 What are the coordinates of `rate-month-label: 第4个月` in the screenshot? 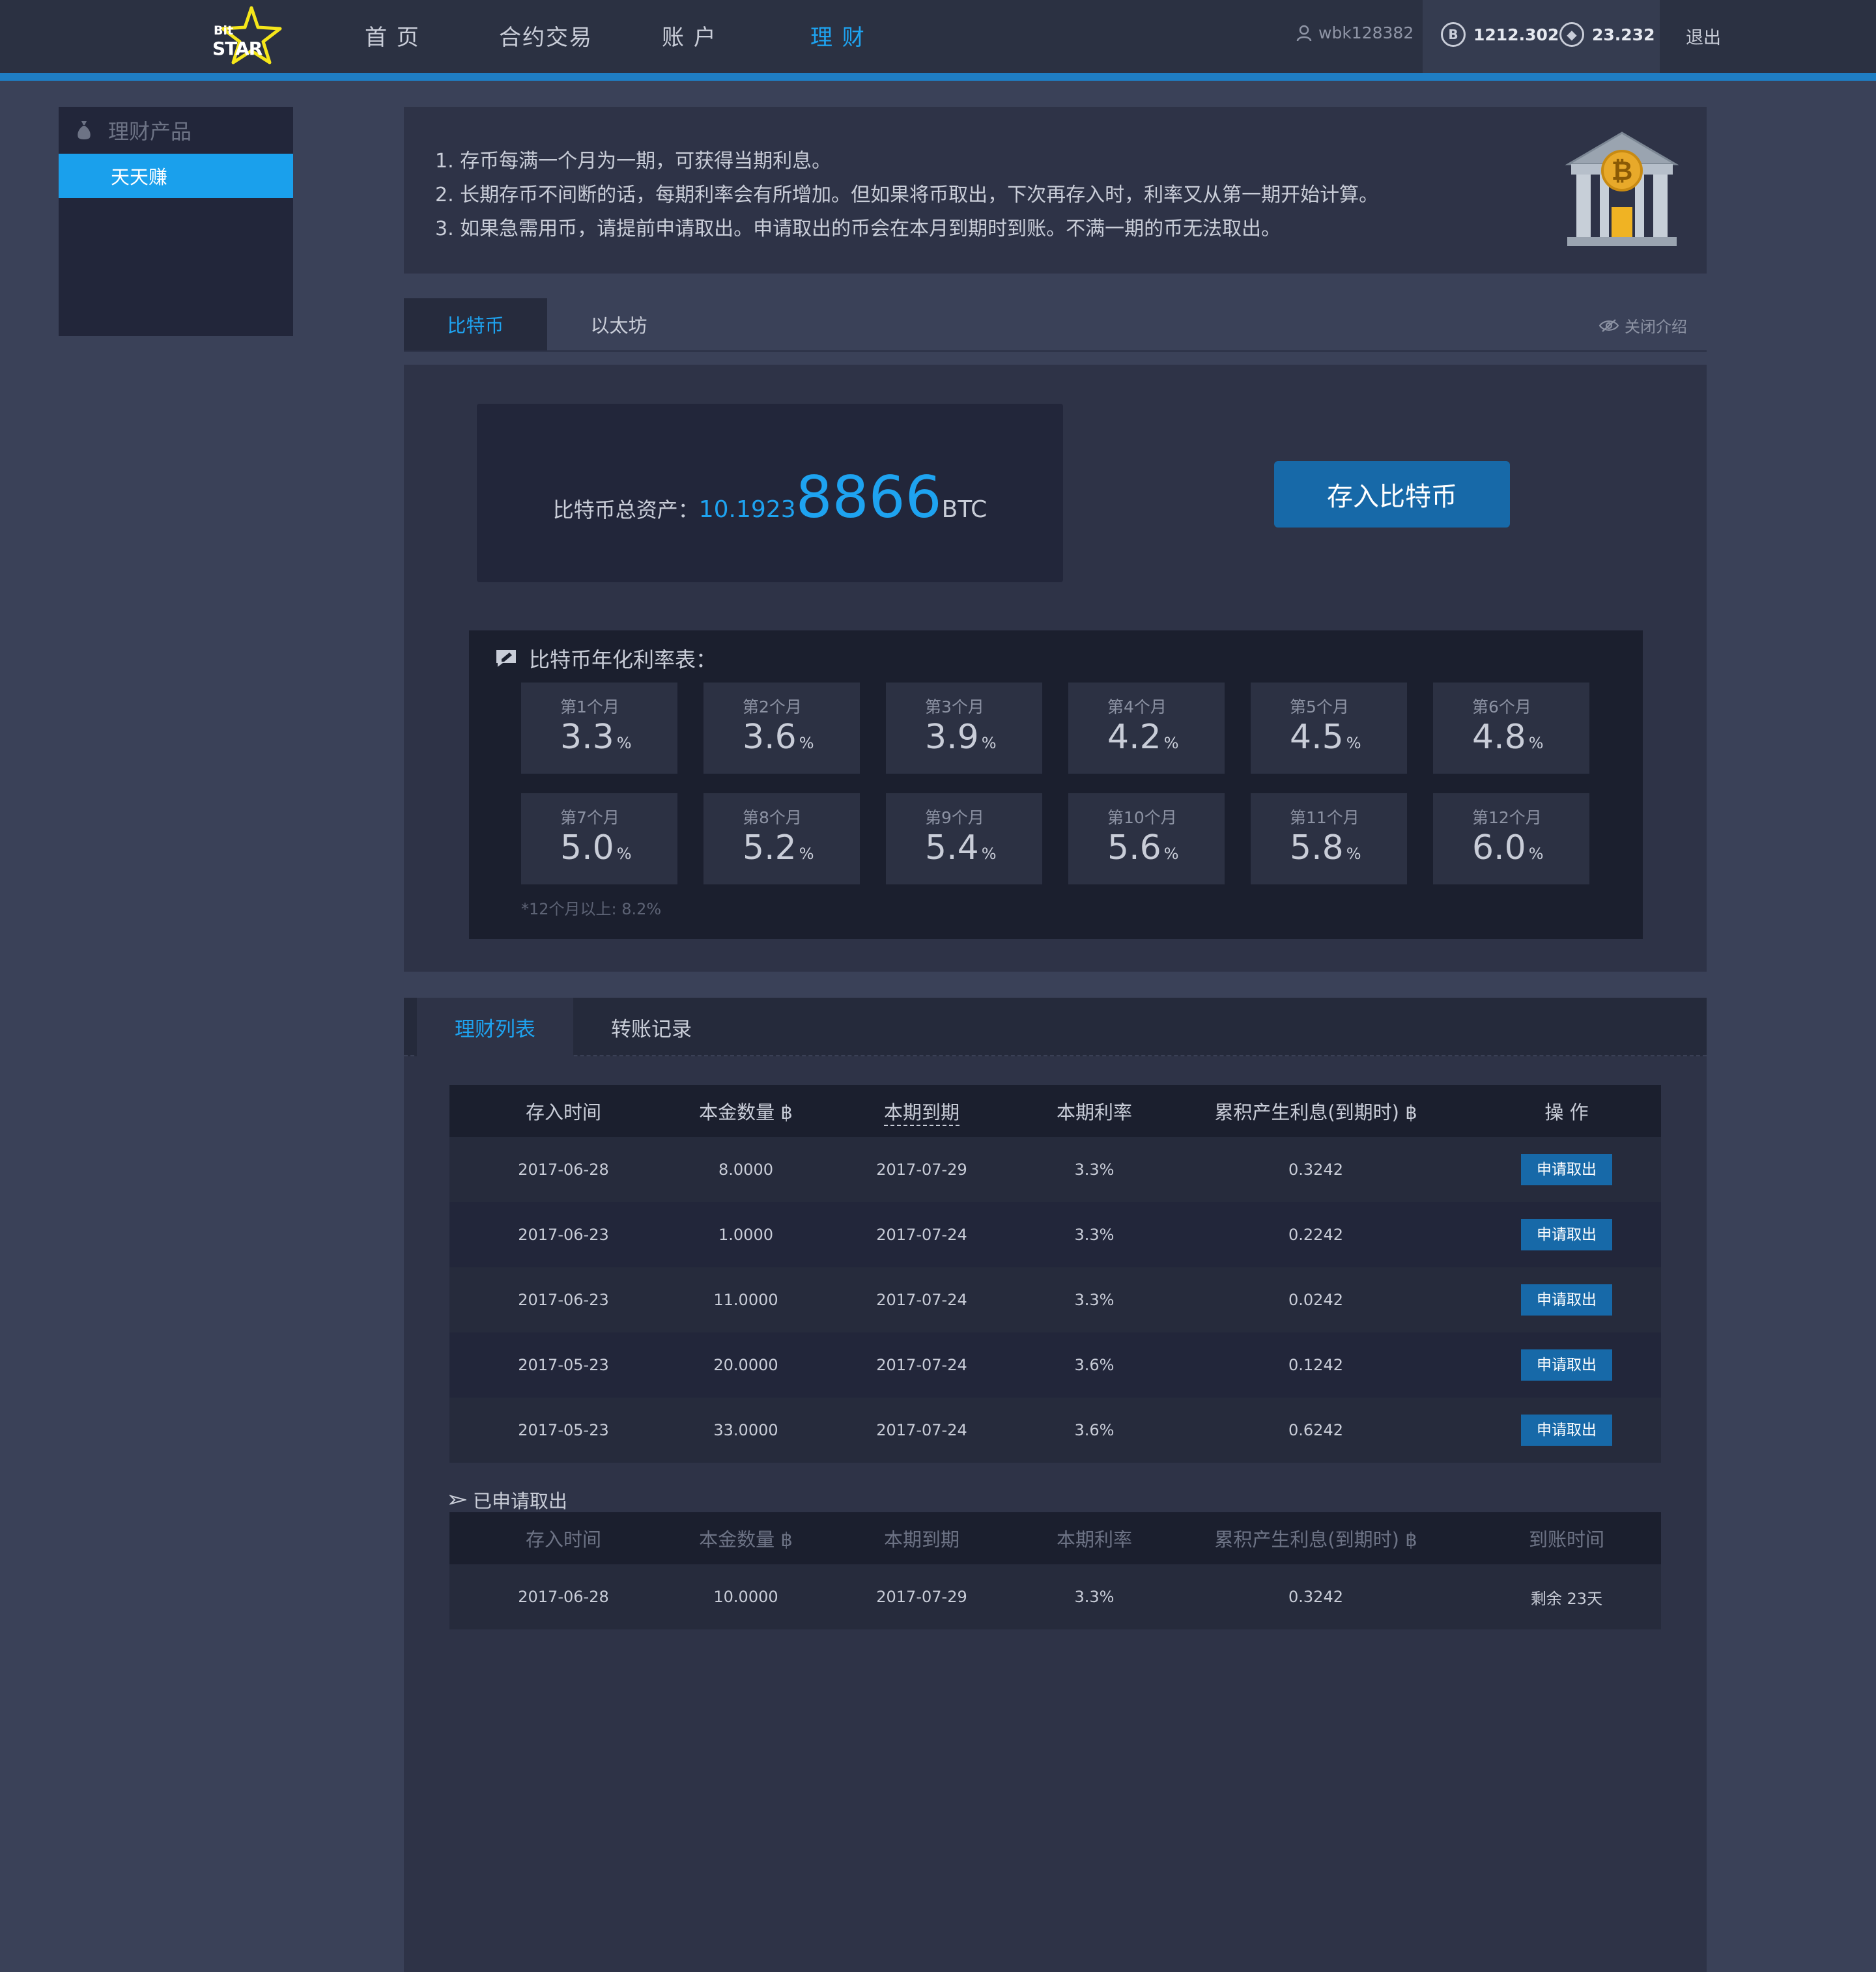 It's located at (1137, 706).